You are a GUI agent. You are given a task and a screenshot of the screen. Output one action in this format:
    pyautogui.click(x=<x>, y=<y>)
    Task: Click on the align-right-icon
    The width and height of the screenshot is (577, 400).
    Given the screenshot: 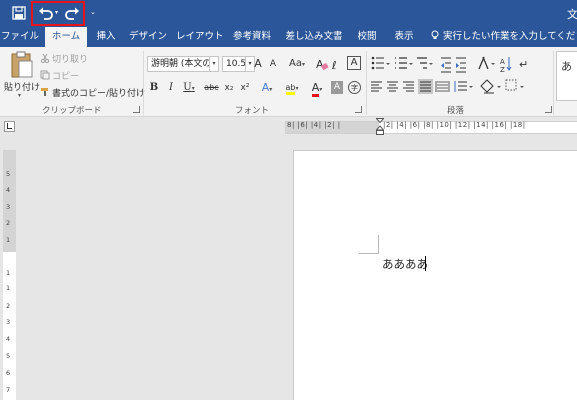 What is the action you would take?
    pyautogui.click(x=408, y=86)
    